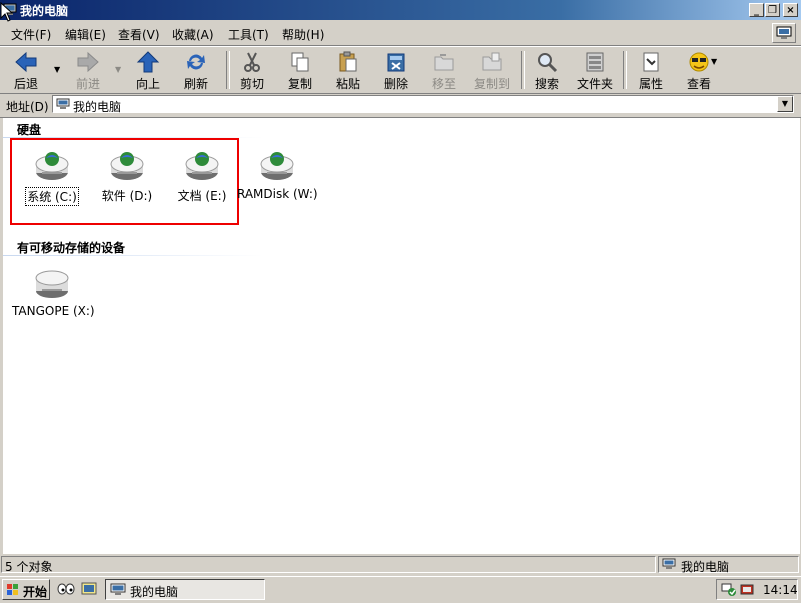  I want to click on restore-button: ❐, so click(772, 10).